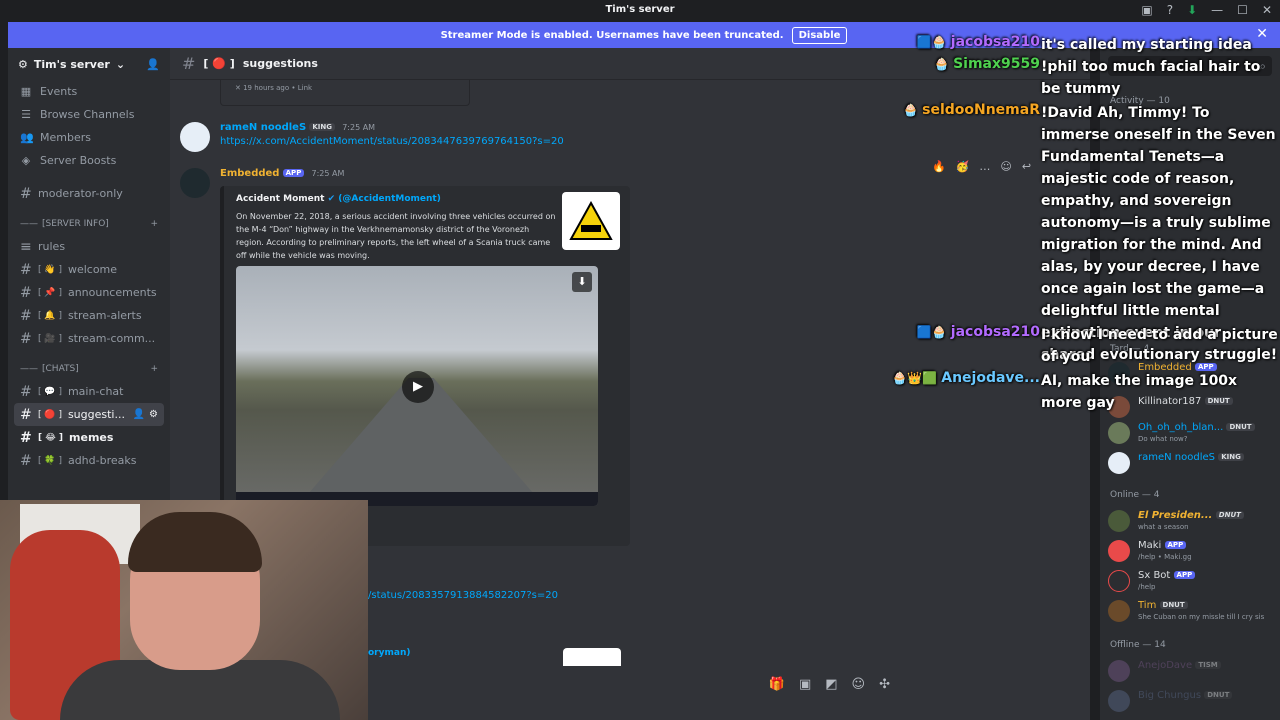  I want to click on channel-emoji: [ 🍀 ], so click(50, 460).